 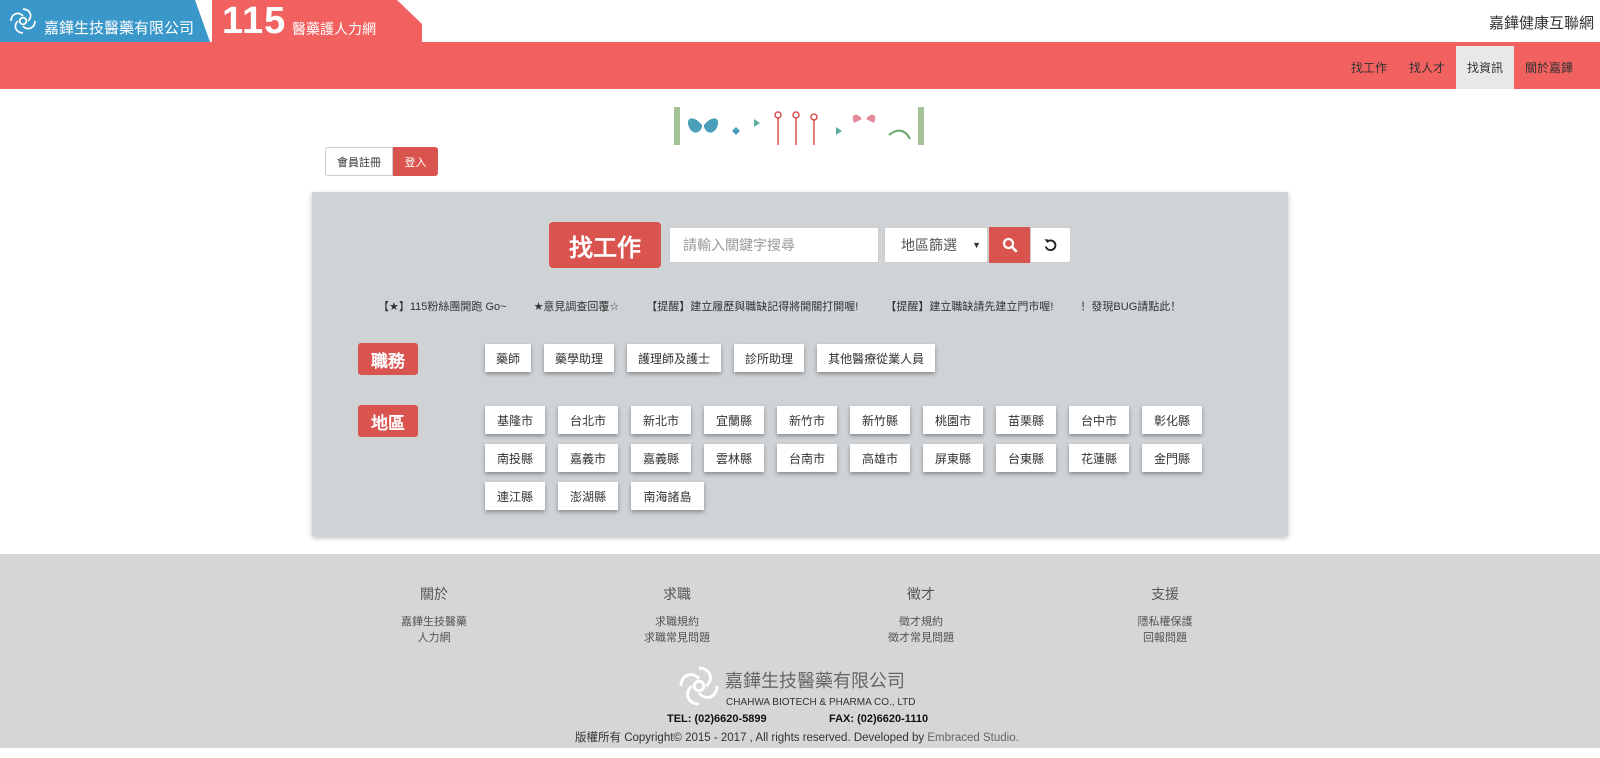 I want to click on butterfly-icon, so click(x=713, y=126).